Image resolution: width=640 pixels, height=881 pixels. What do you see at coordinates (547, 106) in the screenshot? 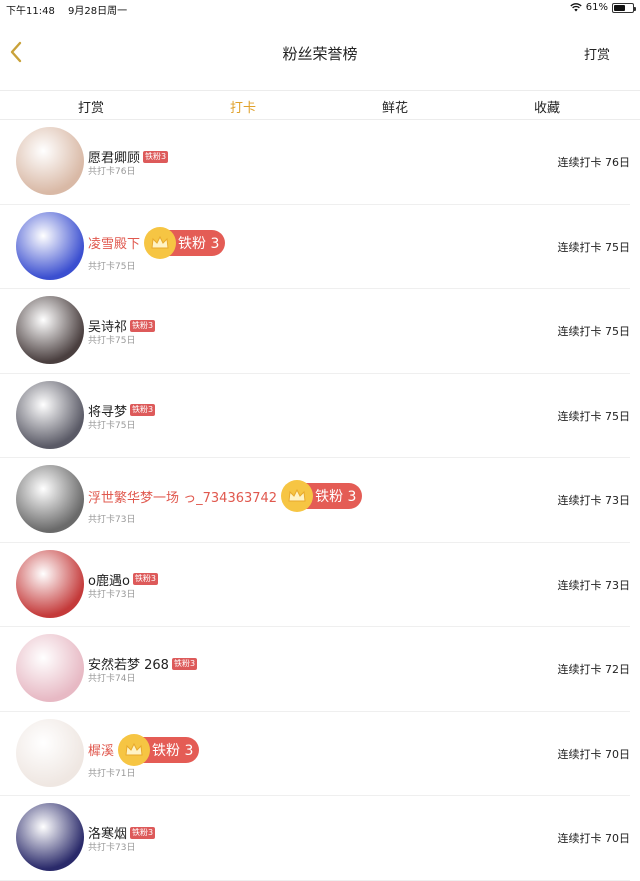
I see `tab-favorites: 收藏` at bounding box center [547, 106].